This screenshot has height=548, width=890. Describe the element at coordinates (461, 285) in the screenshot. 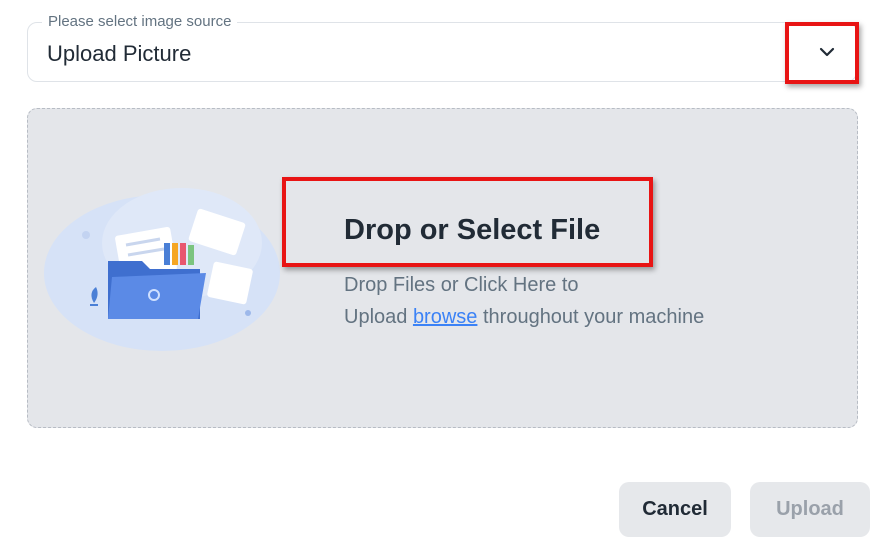

I see `dropzone-line-1: Drop Files or Click Here to` at that location.